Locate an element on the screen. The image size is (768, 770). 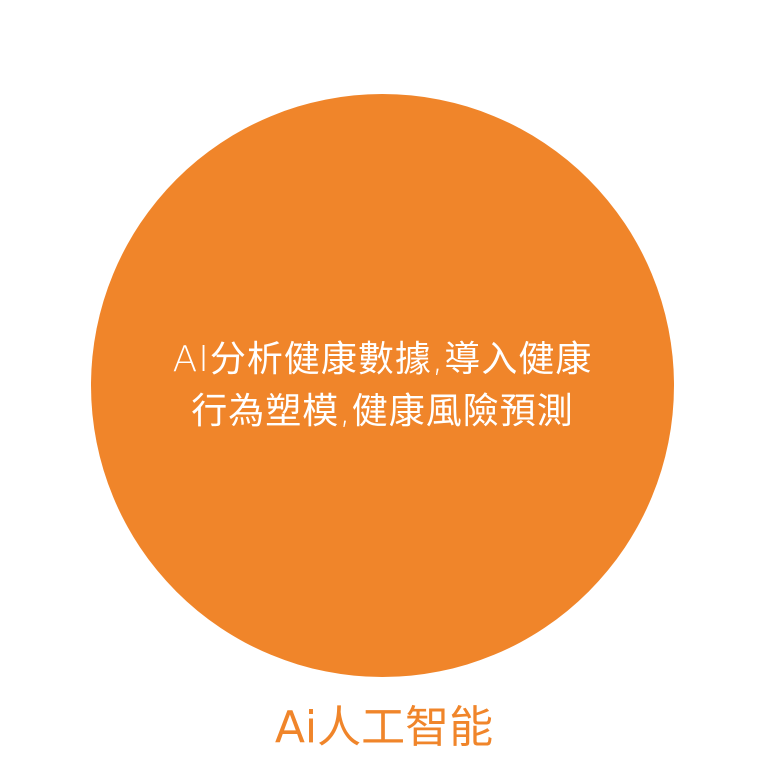
circle-text-line-1: AI分析健康數據,導入健康 is located at coordinates (382, 359).